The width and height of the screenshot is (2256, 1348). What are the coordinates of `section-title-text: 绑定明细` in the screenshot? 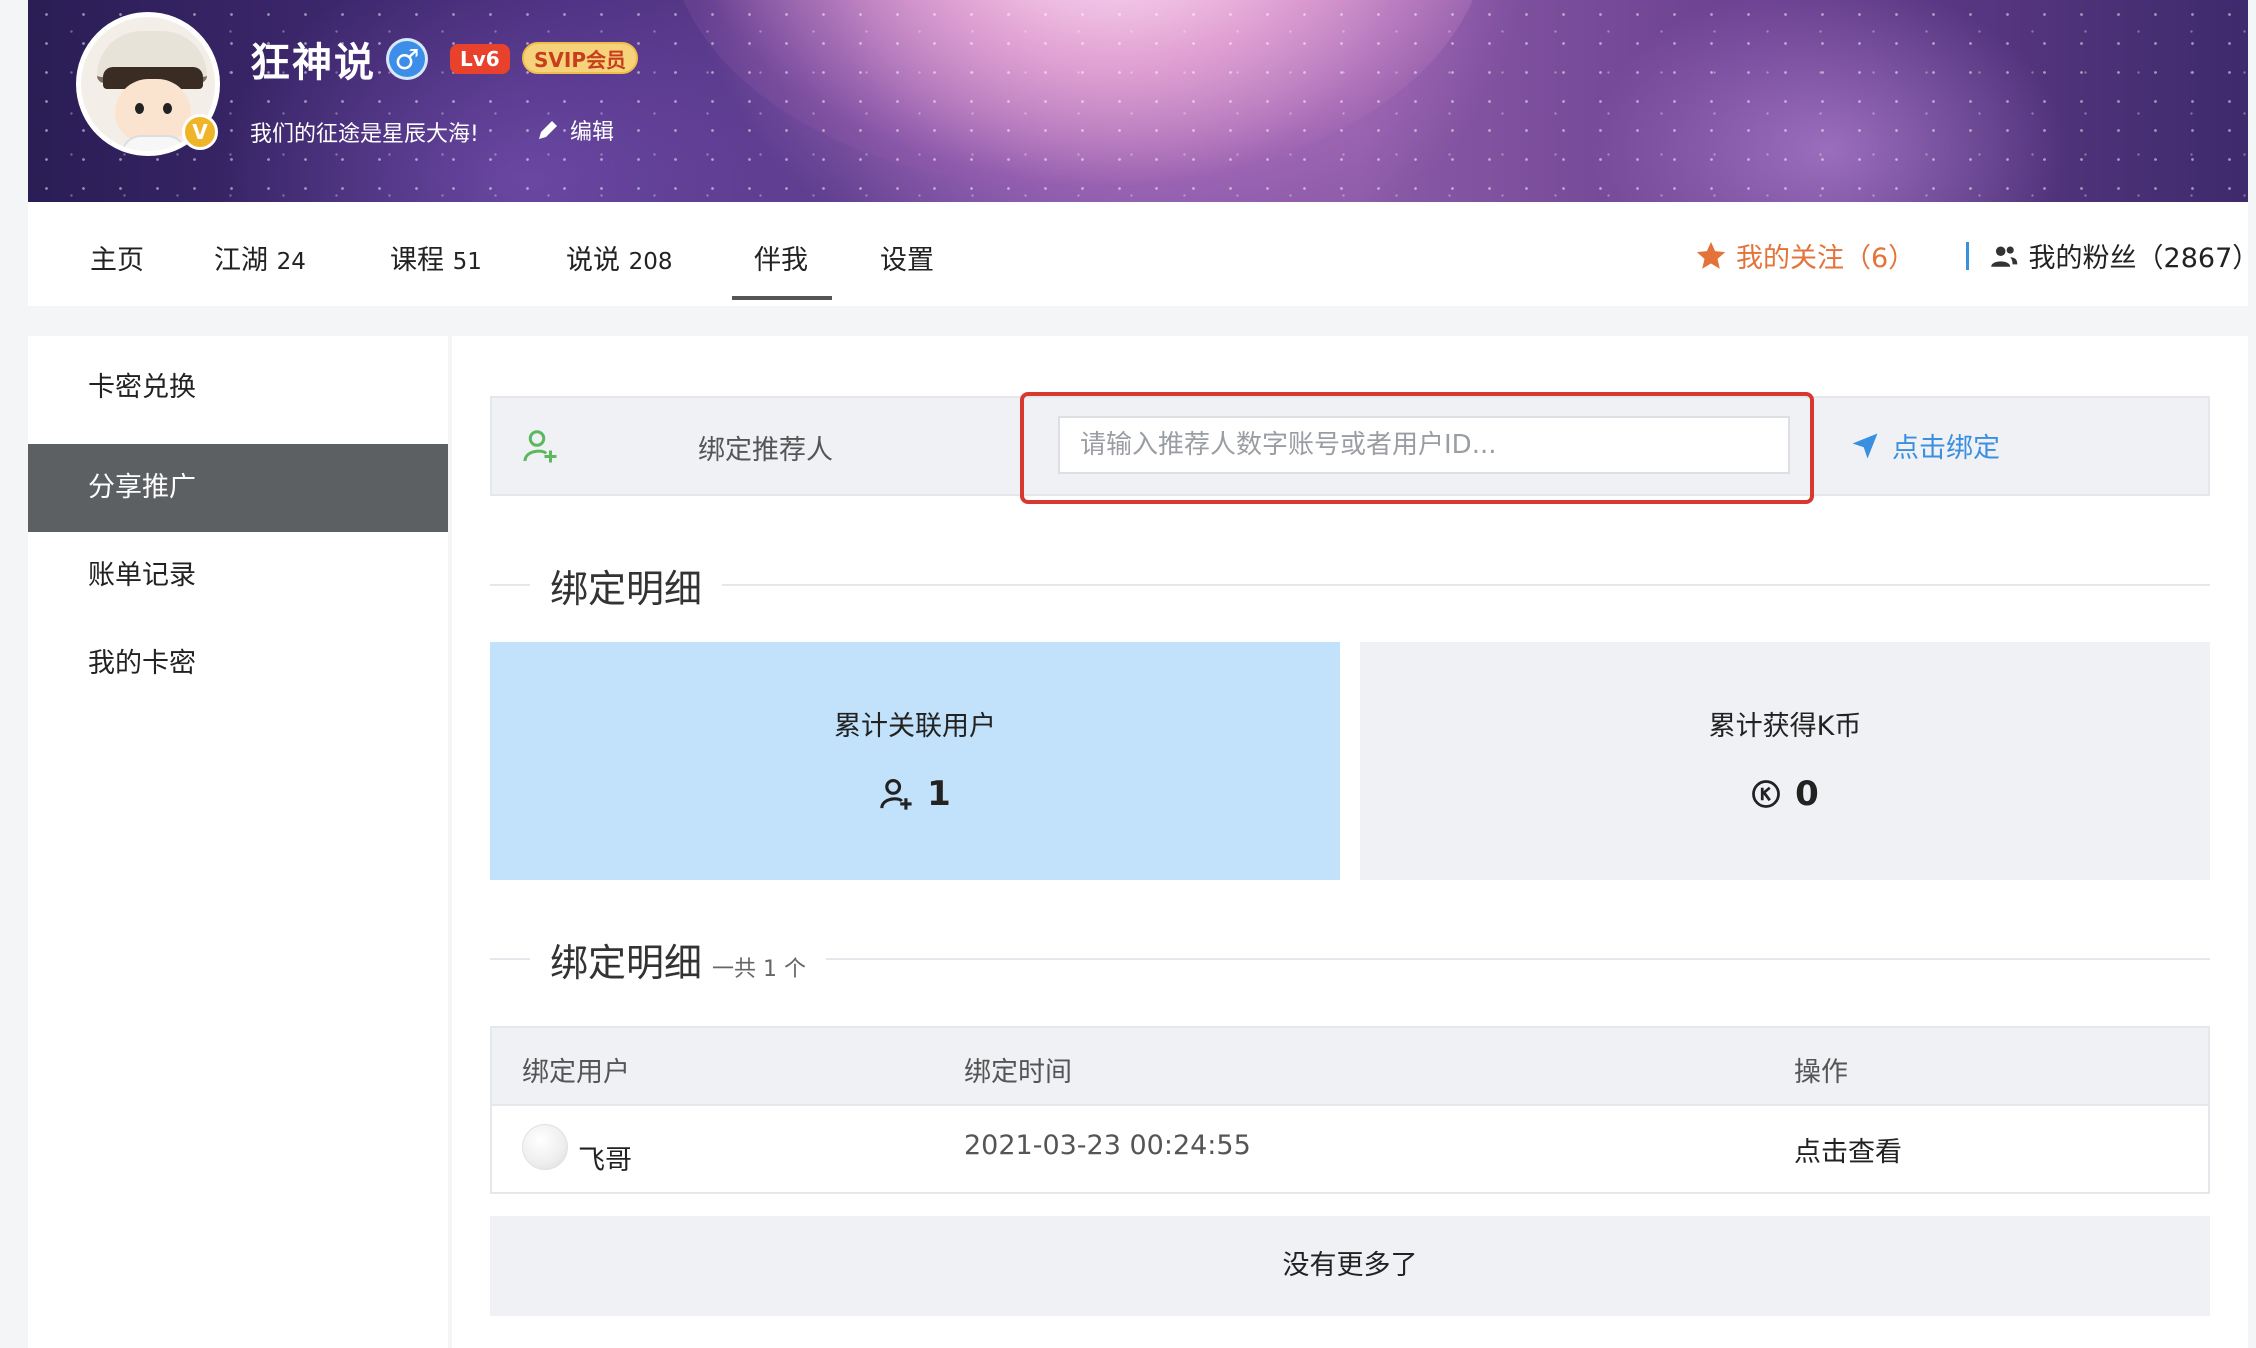 It's located at (626, 963).